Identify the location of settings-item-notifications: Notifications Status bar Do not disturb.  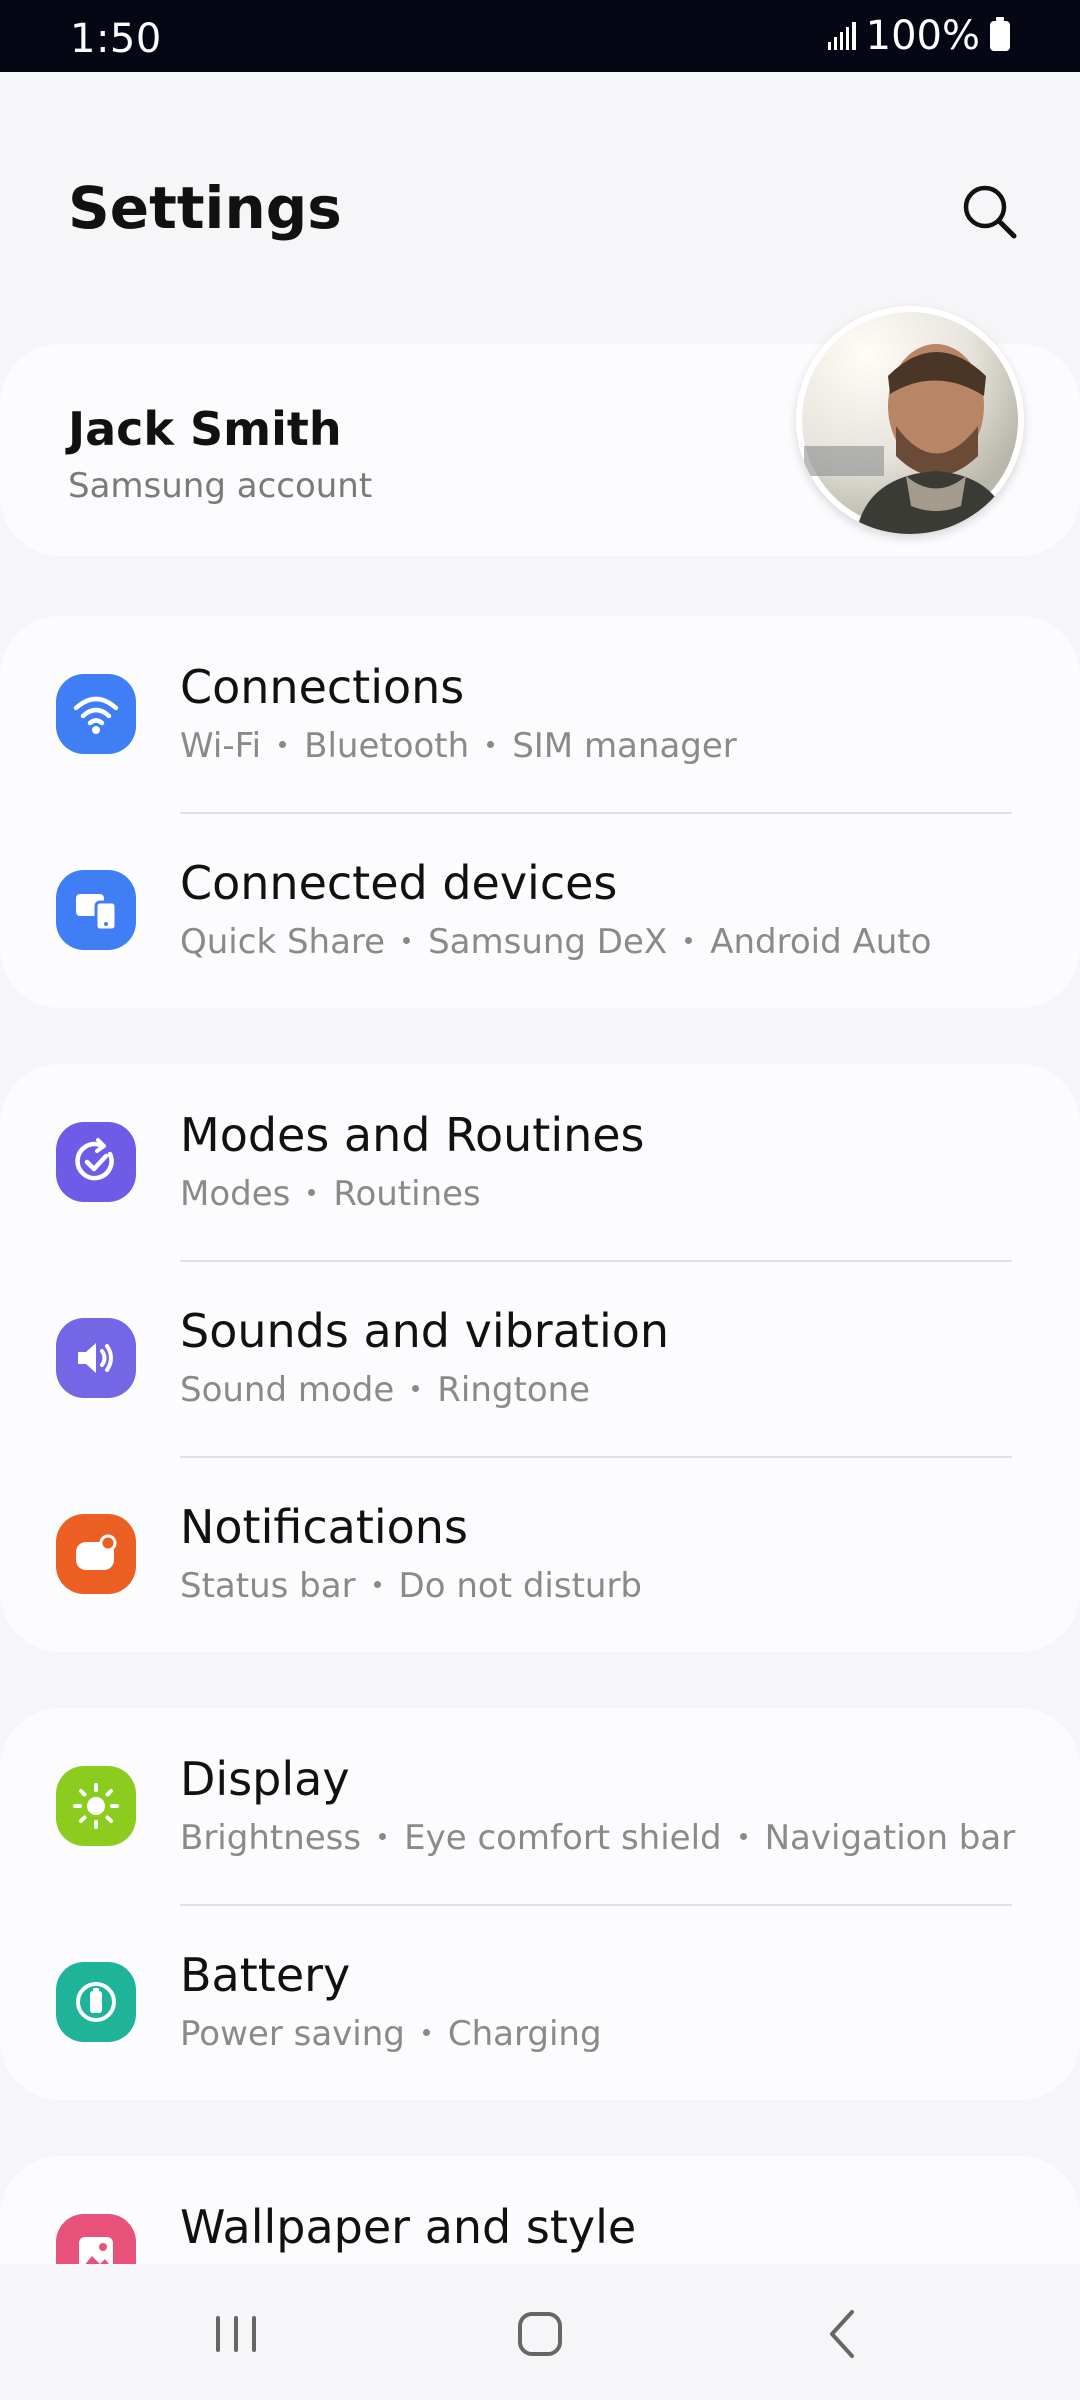
(540, 1554).